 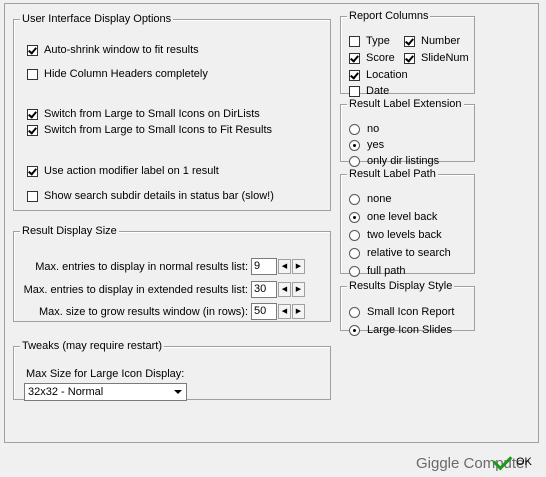 What do you see at coordinates (354, 41) in the screenshot?
I see `column-type-checkbox` at bounding box center [354, 41].